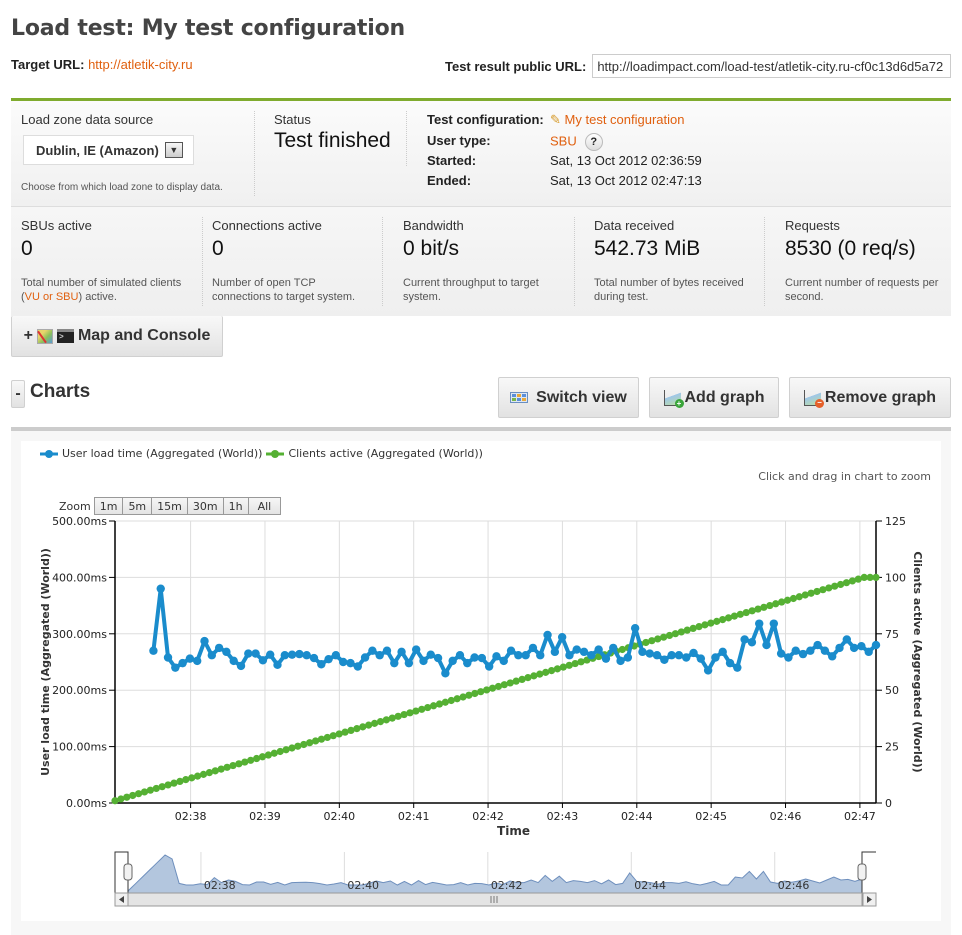 This screenshot has width=962, height=935. What do you see at coordinates (205, 506) in the screenshot?
I see `zoom-30m-button: 30m` at bounding box center [205, 506].